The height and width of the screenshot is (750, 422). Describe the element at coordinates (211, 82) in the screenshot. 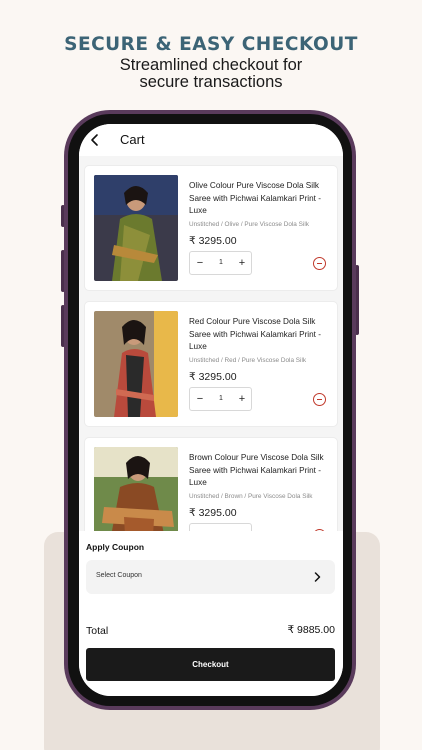

I see `promo-subline-line-2: secure transactions` at that location.